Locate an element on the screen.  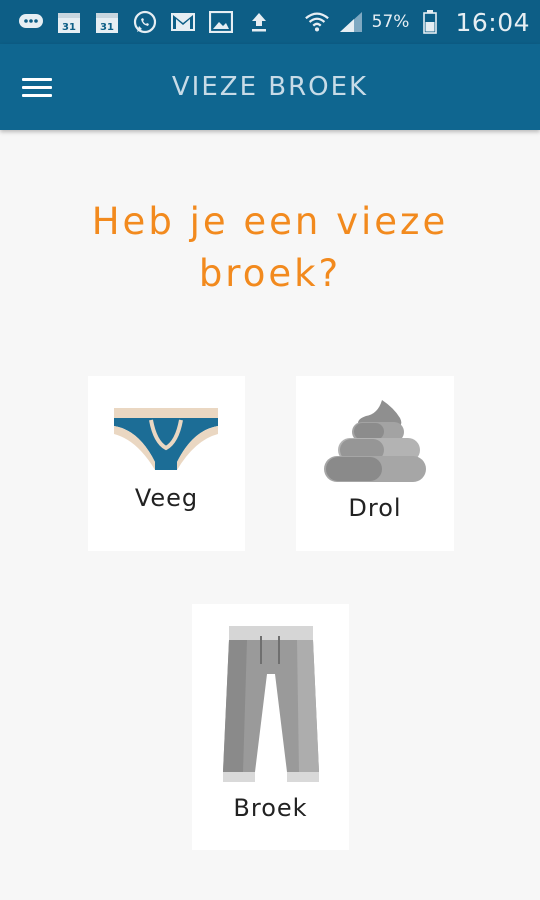
signal-icon is located at coordinates (351, 22).